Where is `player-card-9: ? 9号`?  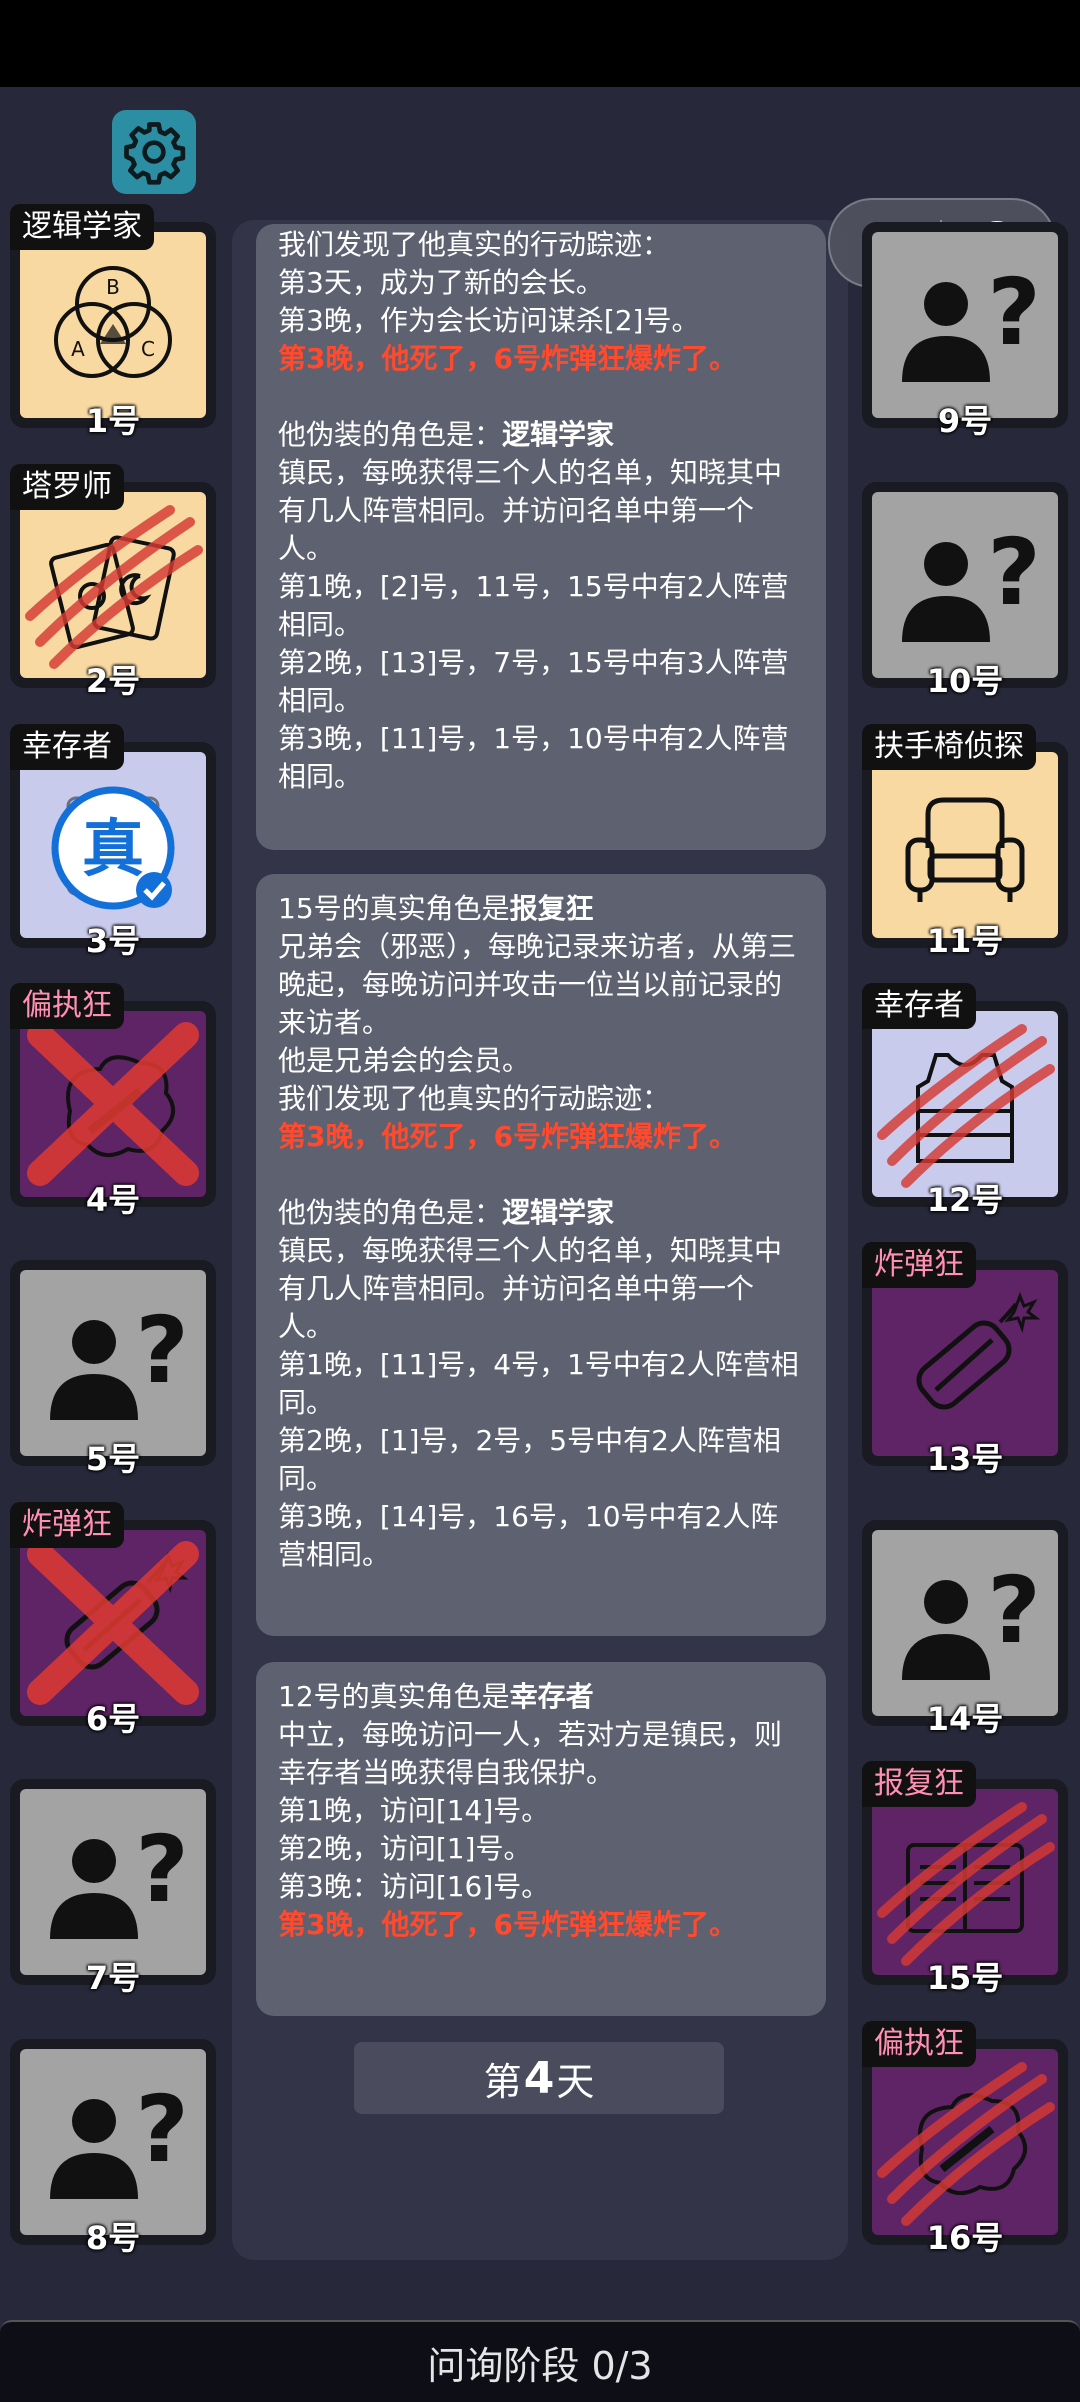 player-card-9: ? 9号 is located at coordinates (965, 331).